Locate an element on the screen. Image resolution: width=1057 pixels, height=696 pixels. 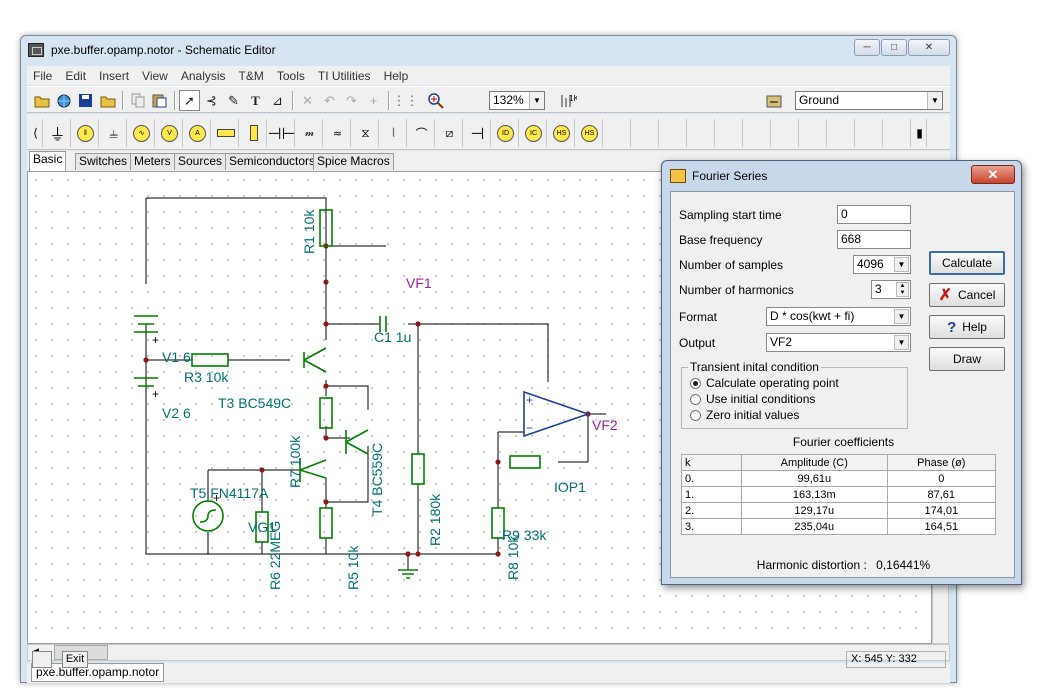
output-select: VF2 ▼ is located at coordinates (838, 342).